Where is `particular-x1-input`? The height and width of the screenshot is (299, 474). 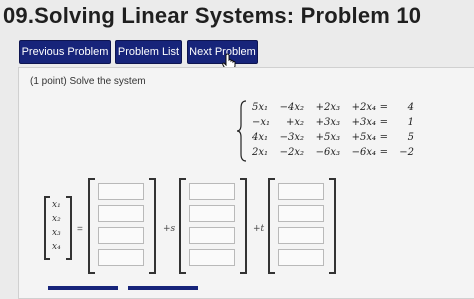 particular-x1-input is located at coordinates (121, 191).